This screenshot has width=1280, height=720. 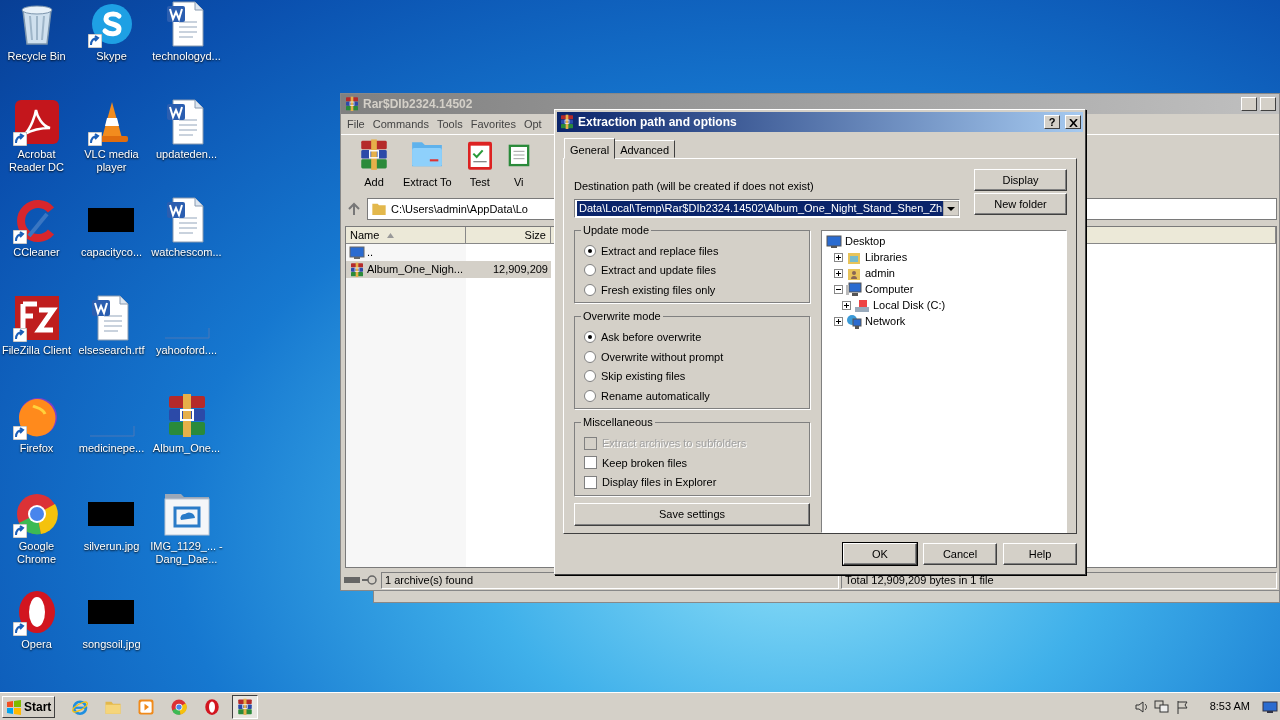 I want to click on dialog-button: Cancel, so click(x=960, y=554).